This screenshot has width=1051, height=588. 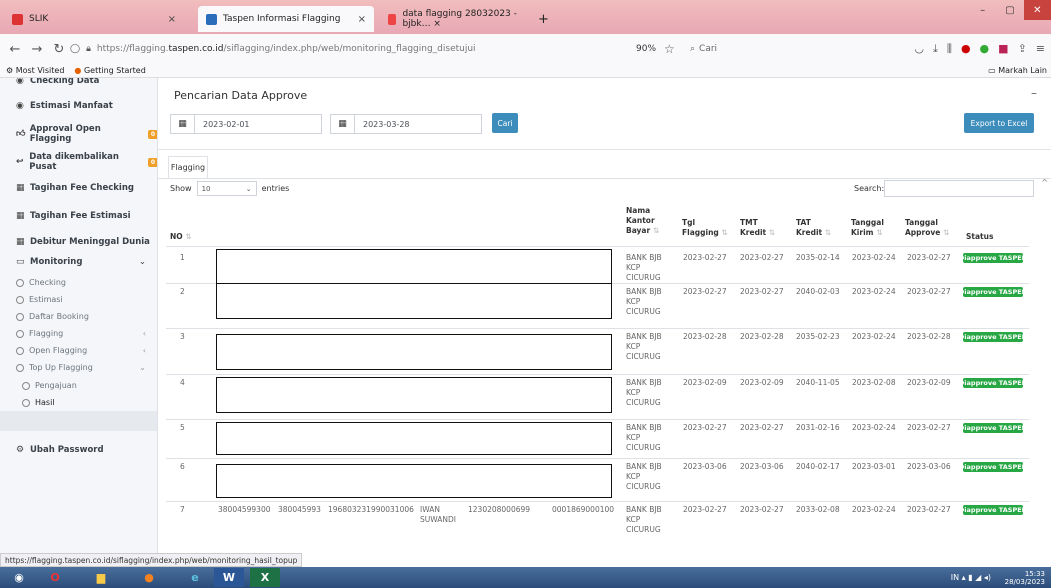 What do you see at coordinates (144, 333) in the screenshot?
I see `chevron-left-icon: ‹` at bounding box center [144, 333].